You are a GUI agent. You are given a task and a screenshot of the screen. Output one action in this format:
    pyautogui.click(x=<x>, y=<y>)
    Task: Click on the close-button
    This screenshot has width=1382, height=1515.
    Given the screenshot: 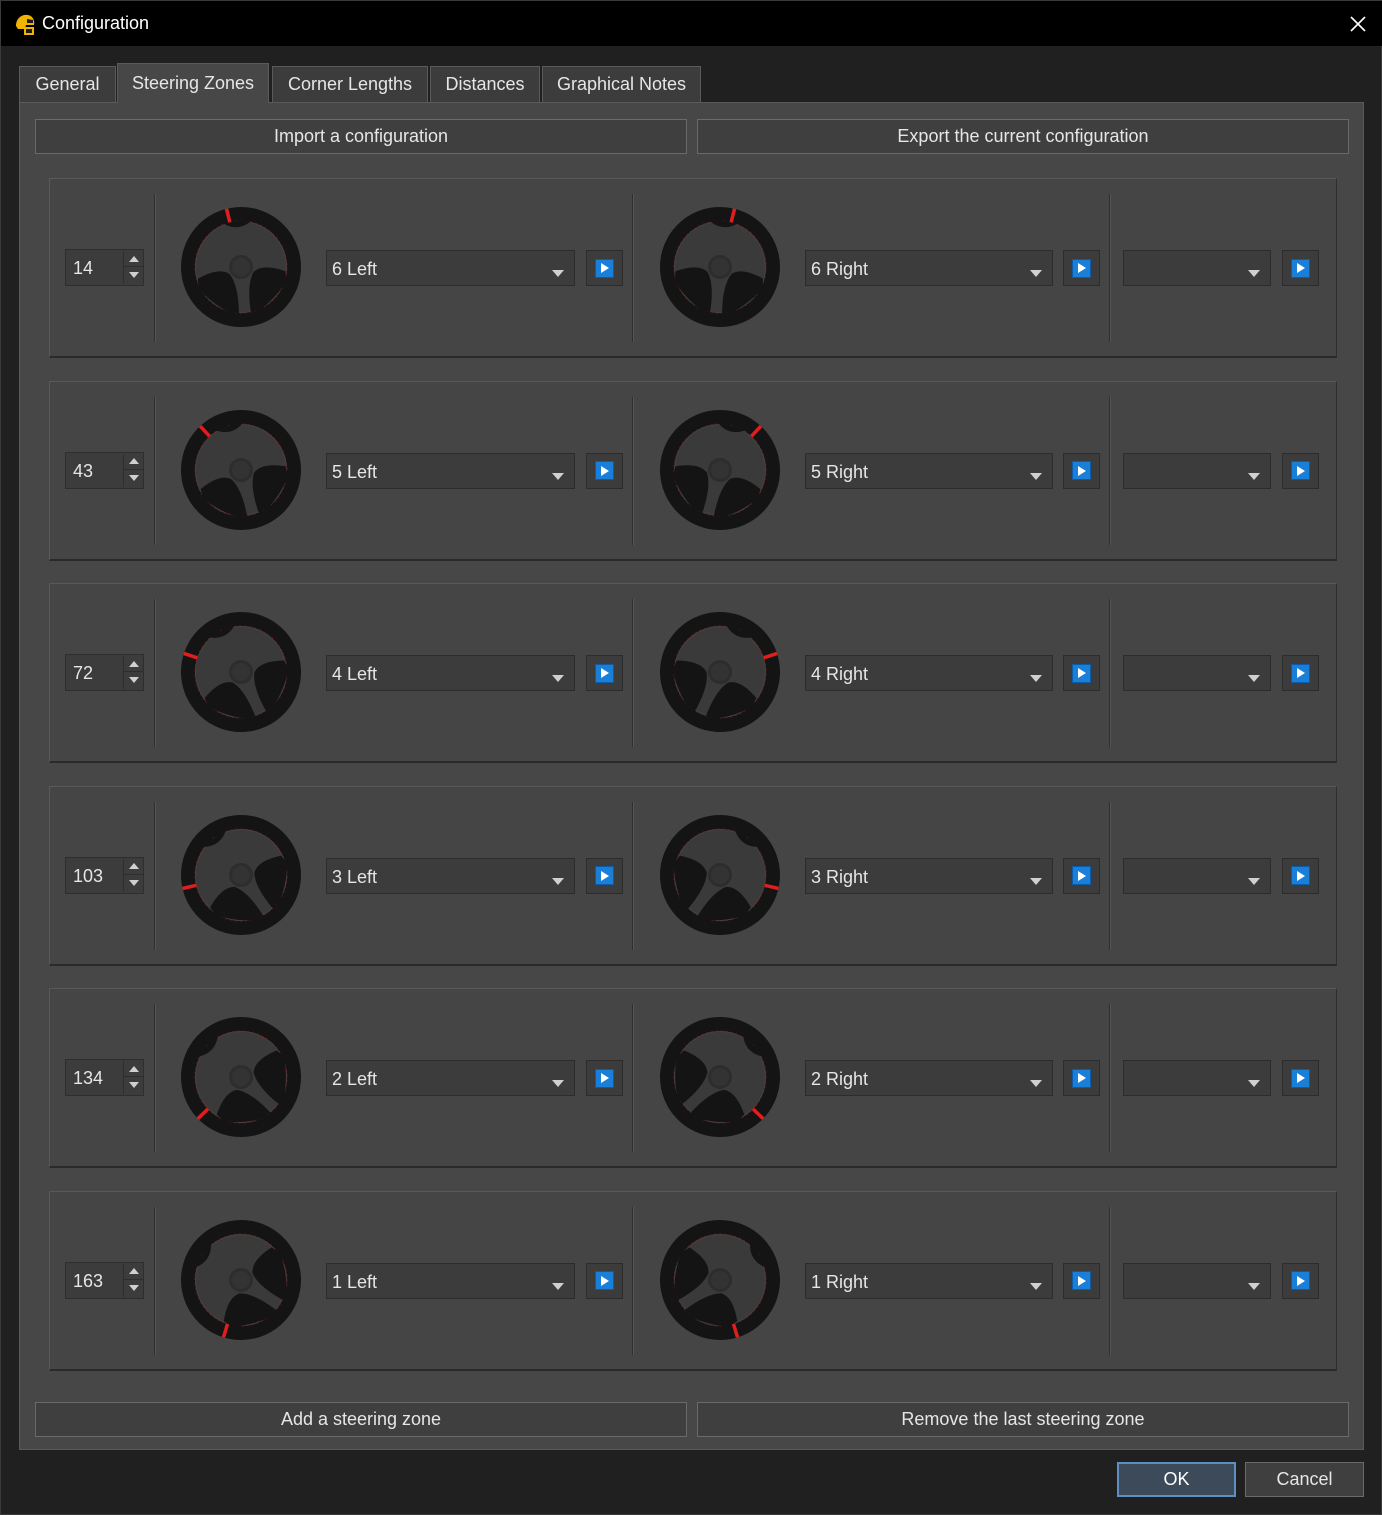 What is the action you would take?
    pyautogui.click(x=1358, y=24)
    